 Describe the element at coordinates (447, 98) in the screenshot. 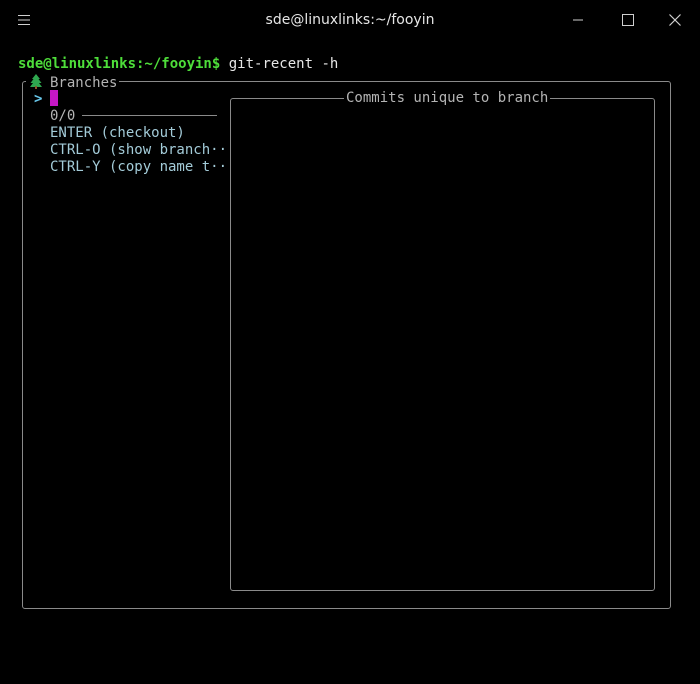

I see `commits-panel-title: Commits unique to branch` at that location.